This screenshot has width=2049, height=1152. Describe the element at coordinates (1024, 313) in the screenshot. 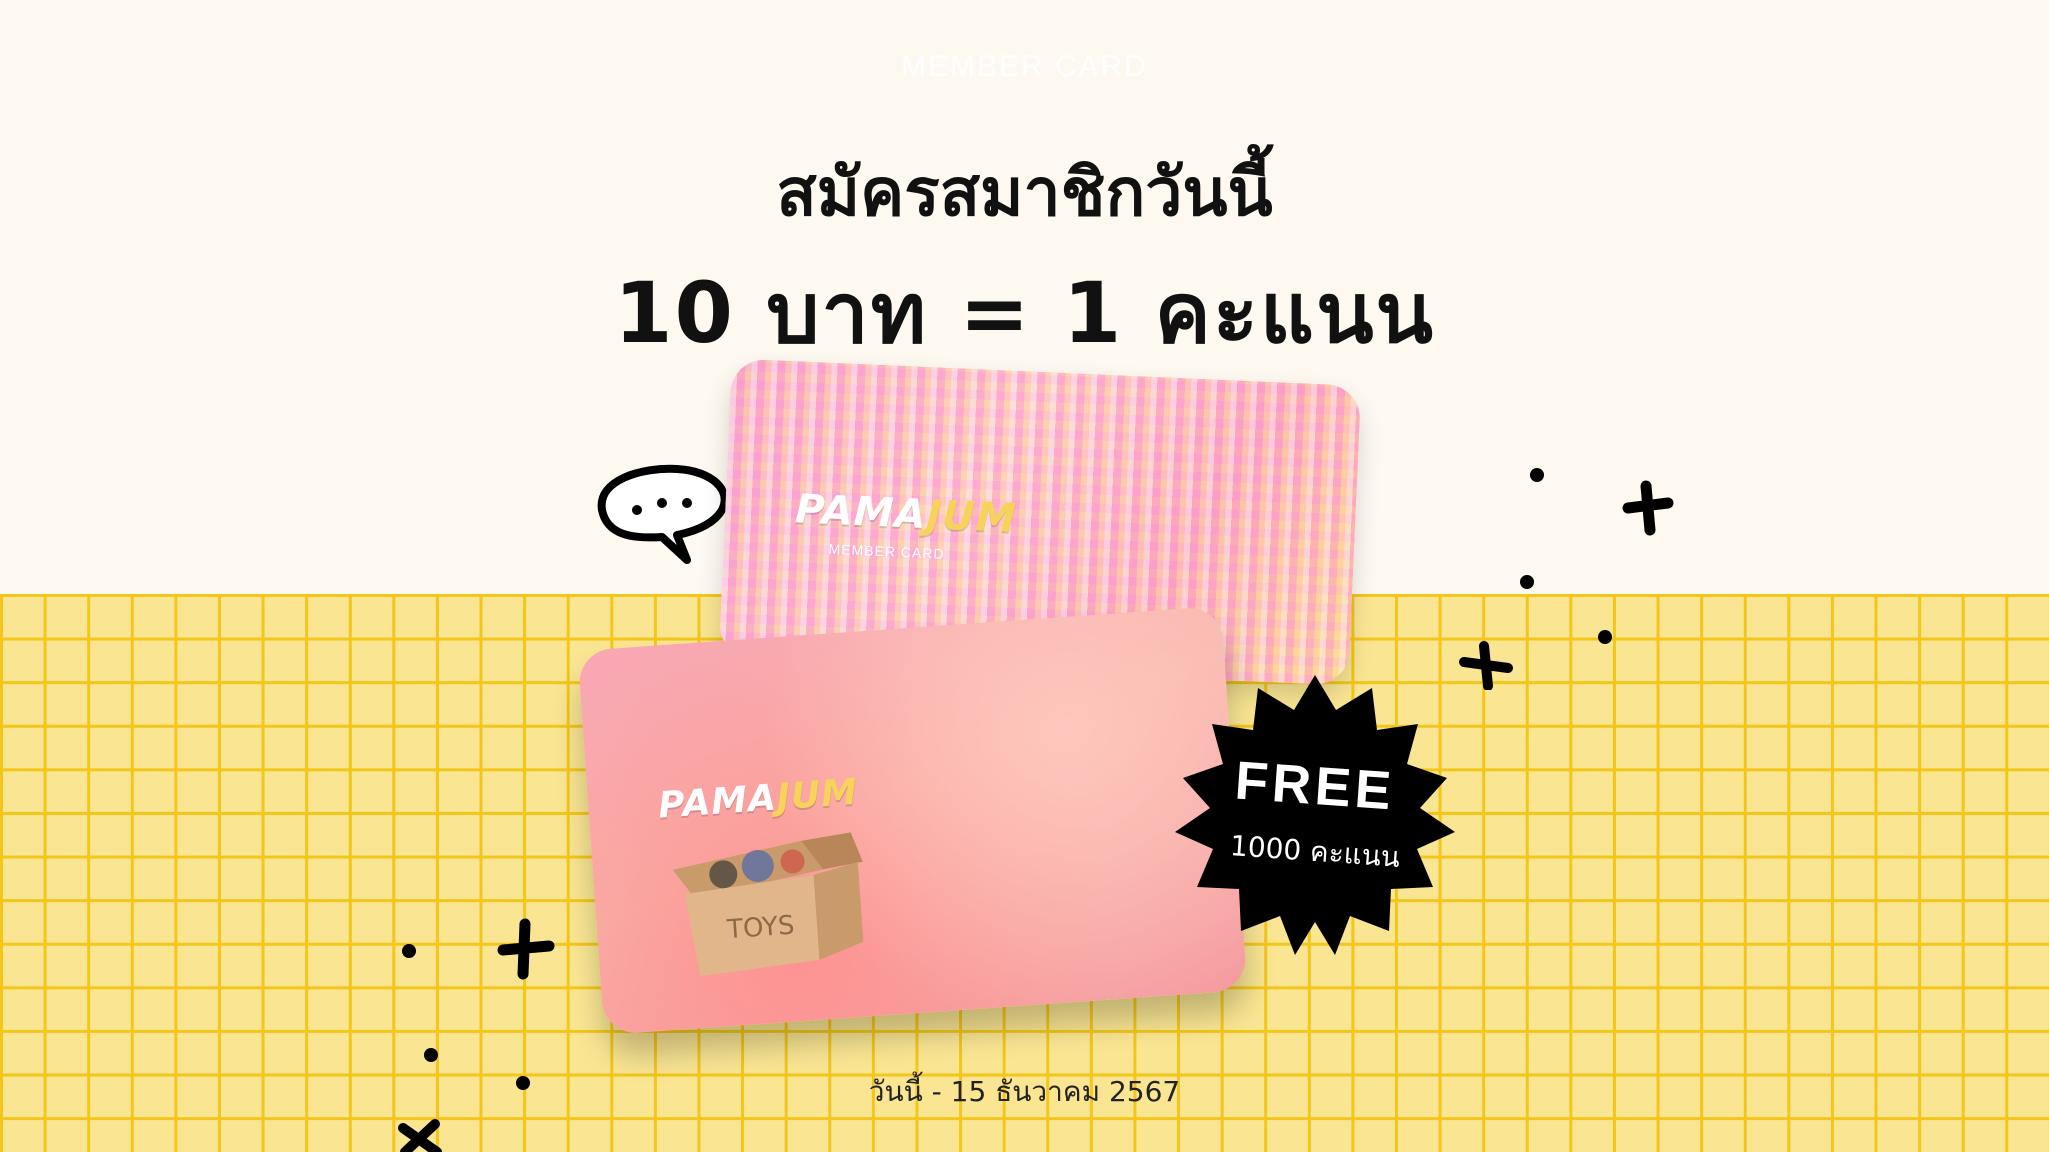

I see `points-rate: 10 บาท = 1 คะแนน` at that location.